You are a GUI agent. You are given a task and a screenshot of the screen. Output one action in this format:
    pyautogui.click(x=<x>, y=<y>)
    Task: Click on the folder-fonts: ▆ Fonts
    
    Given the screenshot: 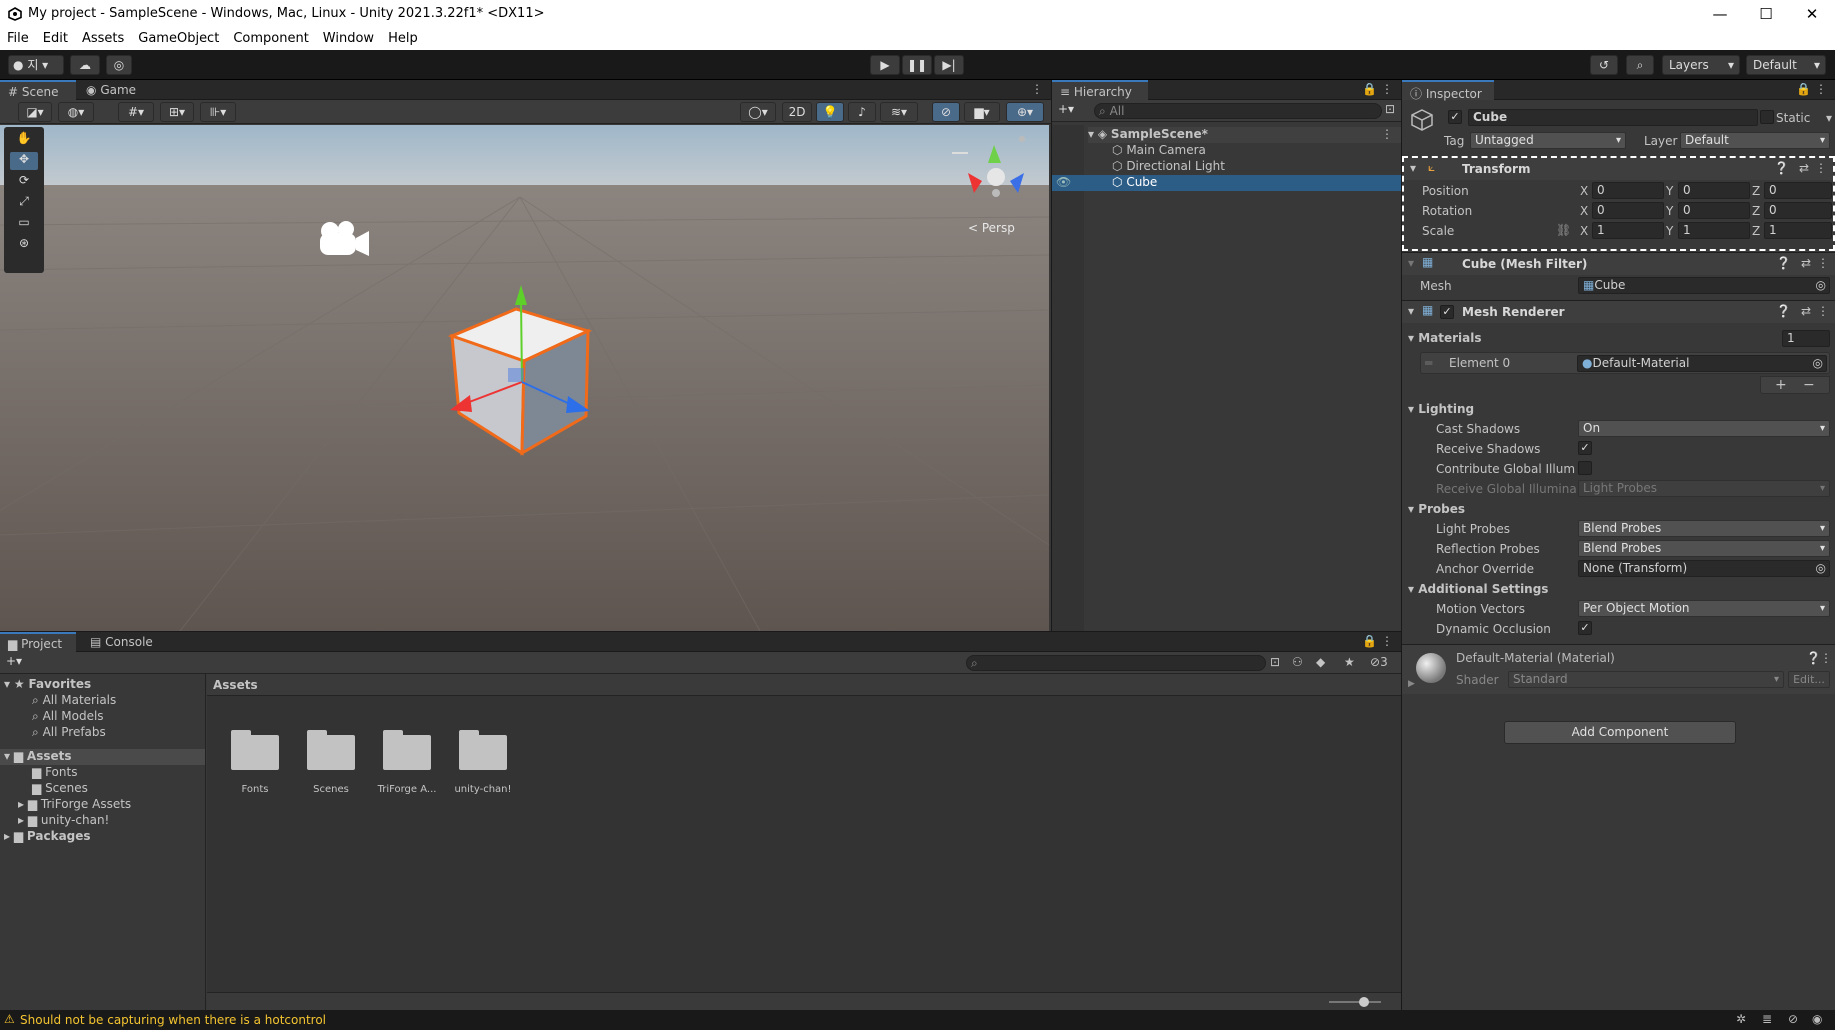 What is the action you would take?
    pyautogui.click(x=54, y=772)
    